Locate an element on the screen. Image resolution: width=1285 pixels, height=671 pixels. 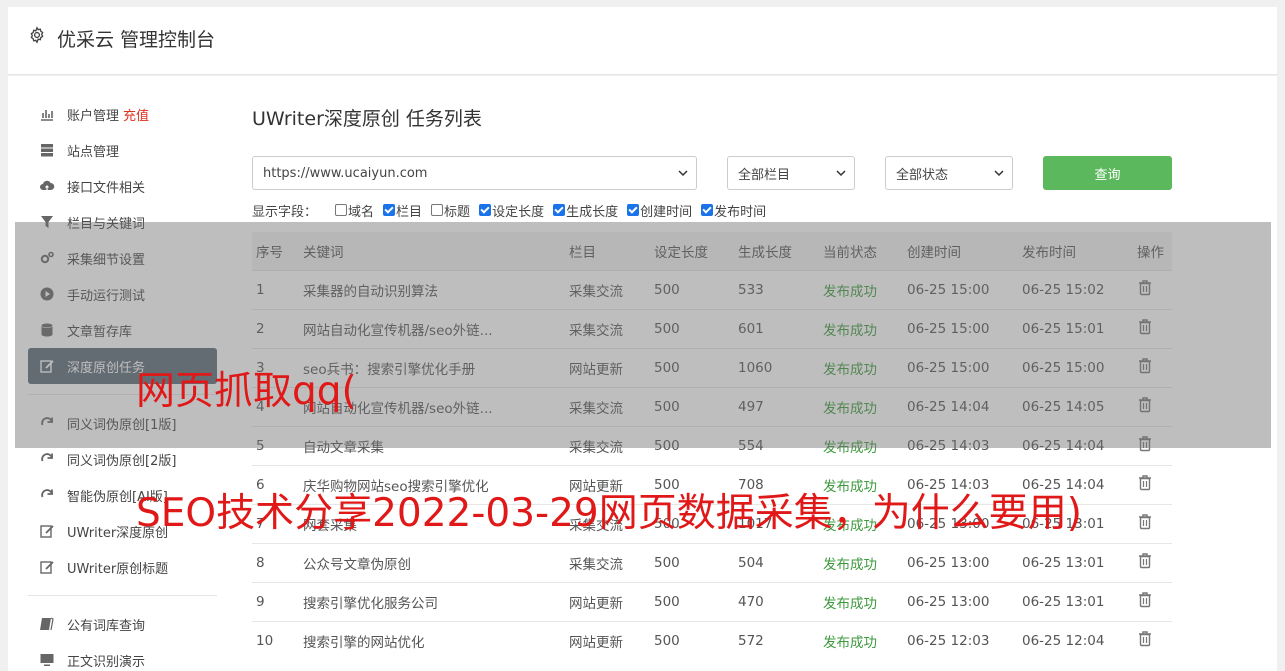
sidebar-item: 智能伪原创[AI版] is located at coordinates (122, 495).